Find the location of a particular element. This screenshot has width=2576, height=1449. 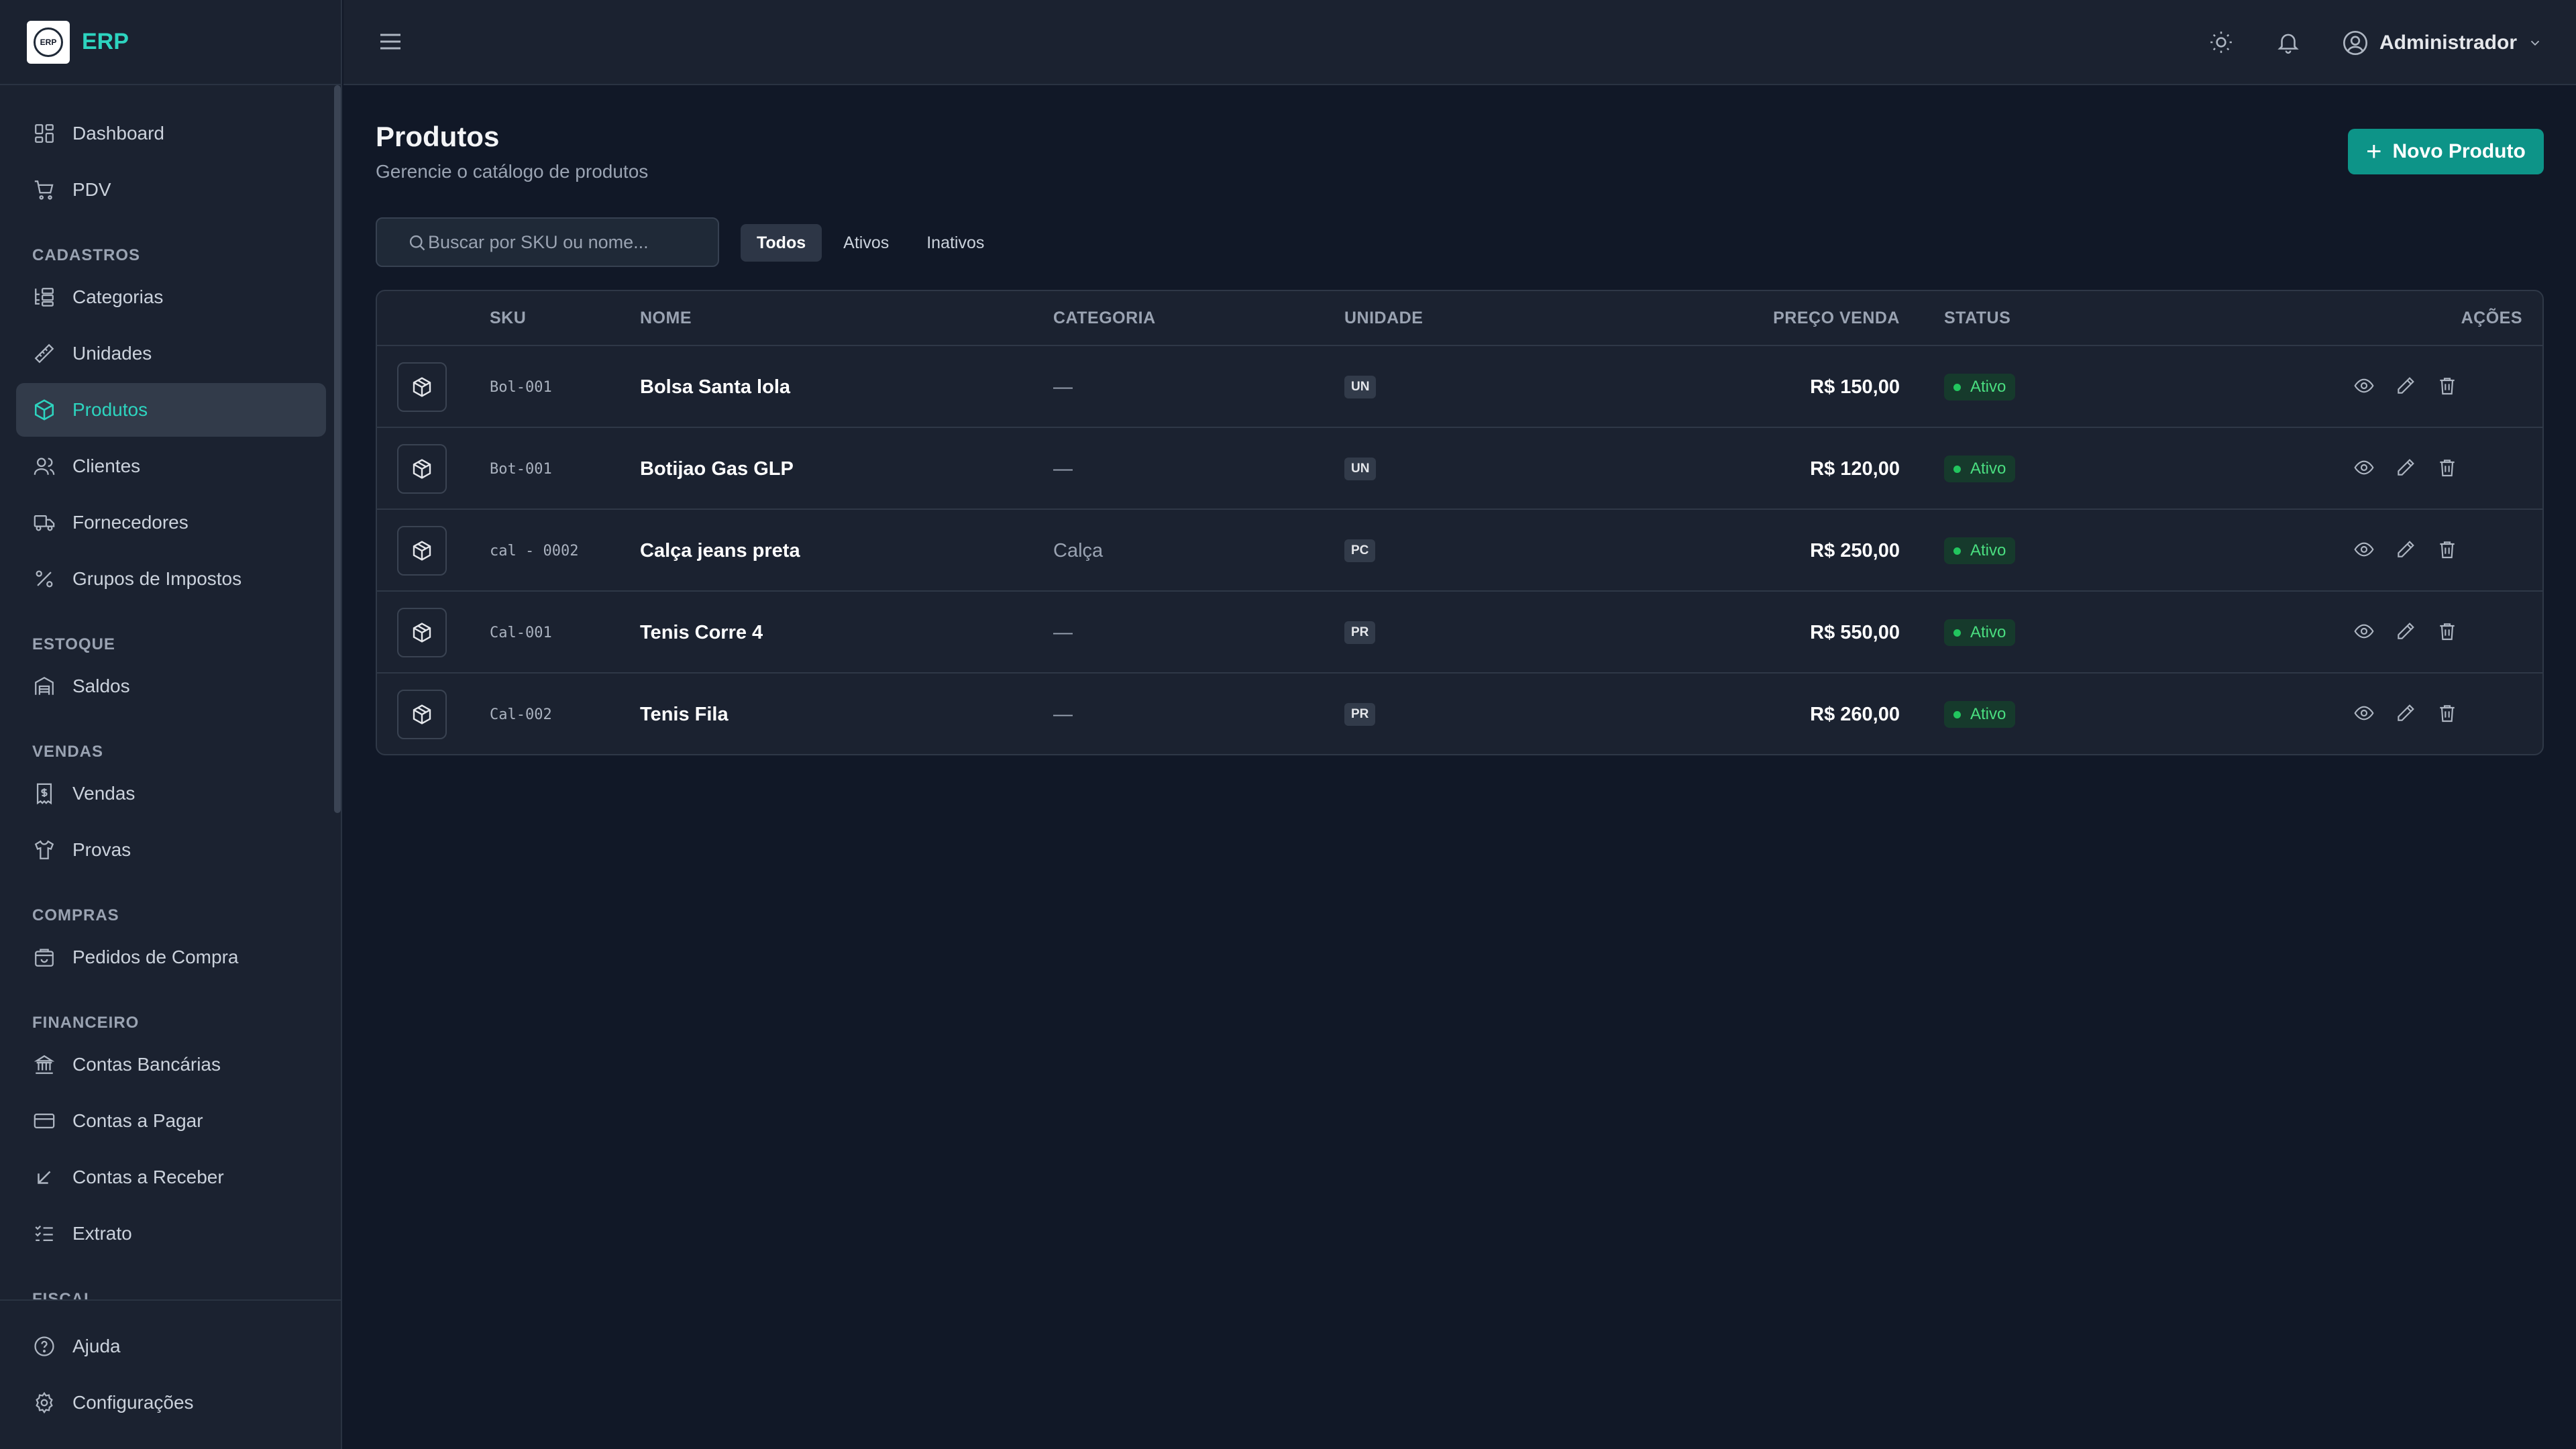

sidebar-scrollbar is located at coordinates (337, 449).